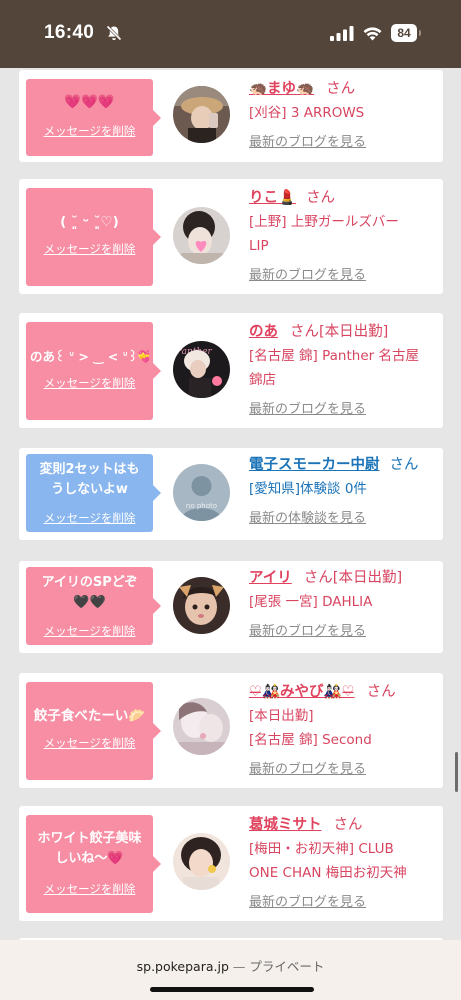  I want to click on message-text: のあ꒰ ᐡ > ‿ < ᐡ꒱💝, so click(89, 356).